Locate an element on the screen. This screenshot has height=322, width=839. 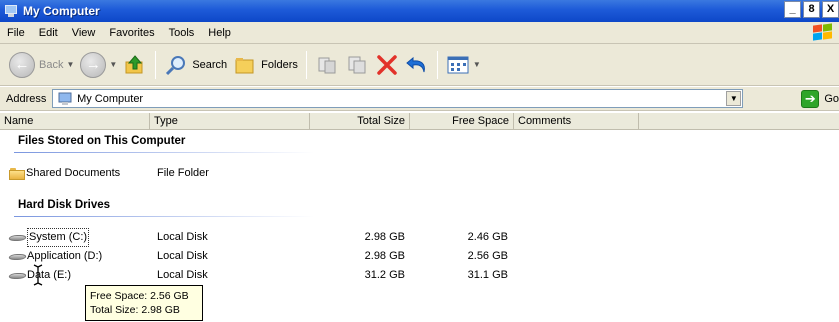
item-total-size: 31.2 GB is located at coordinates (384, 275).